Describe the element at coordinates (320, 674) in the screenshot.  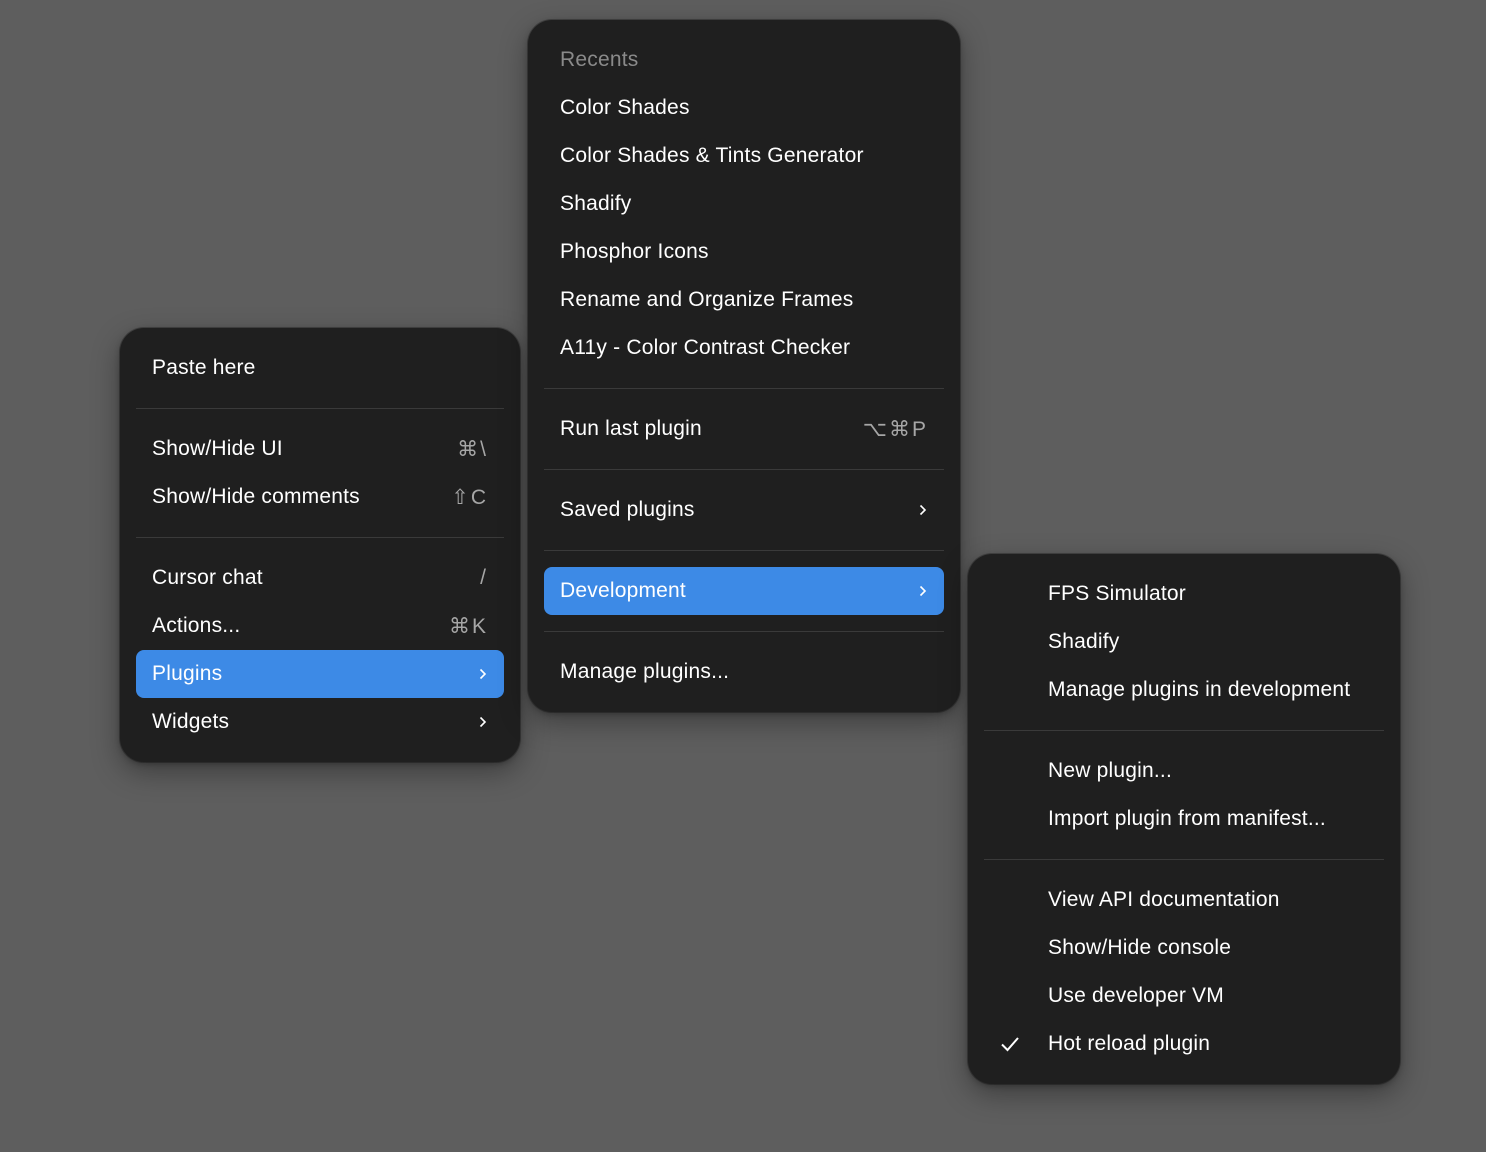
I see `menu-item-plugins: Plugins` at that location.